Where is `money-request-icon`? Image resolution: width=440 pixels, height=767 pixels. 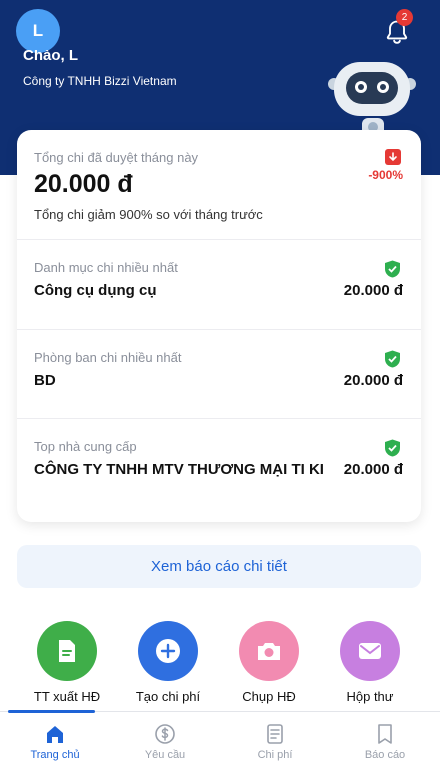
money-request-icon is located at coordinates (165, 734).